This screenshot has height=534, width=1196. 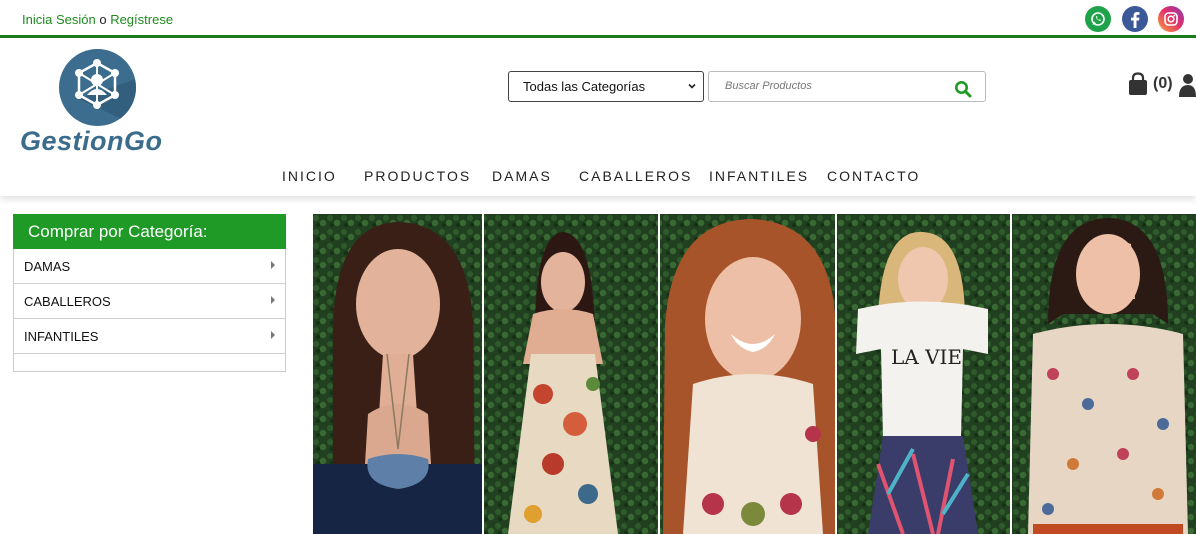 I want to click on sidebar-item-caballeros: CABALLEROS, so click(x=149, y=301).